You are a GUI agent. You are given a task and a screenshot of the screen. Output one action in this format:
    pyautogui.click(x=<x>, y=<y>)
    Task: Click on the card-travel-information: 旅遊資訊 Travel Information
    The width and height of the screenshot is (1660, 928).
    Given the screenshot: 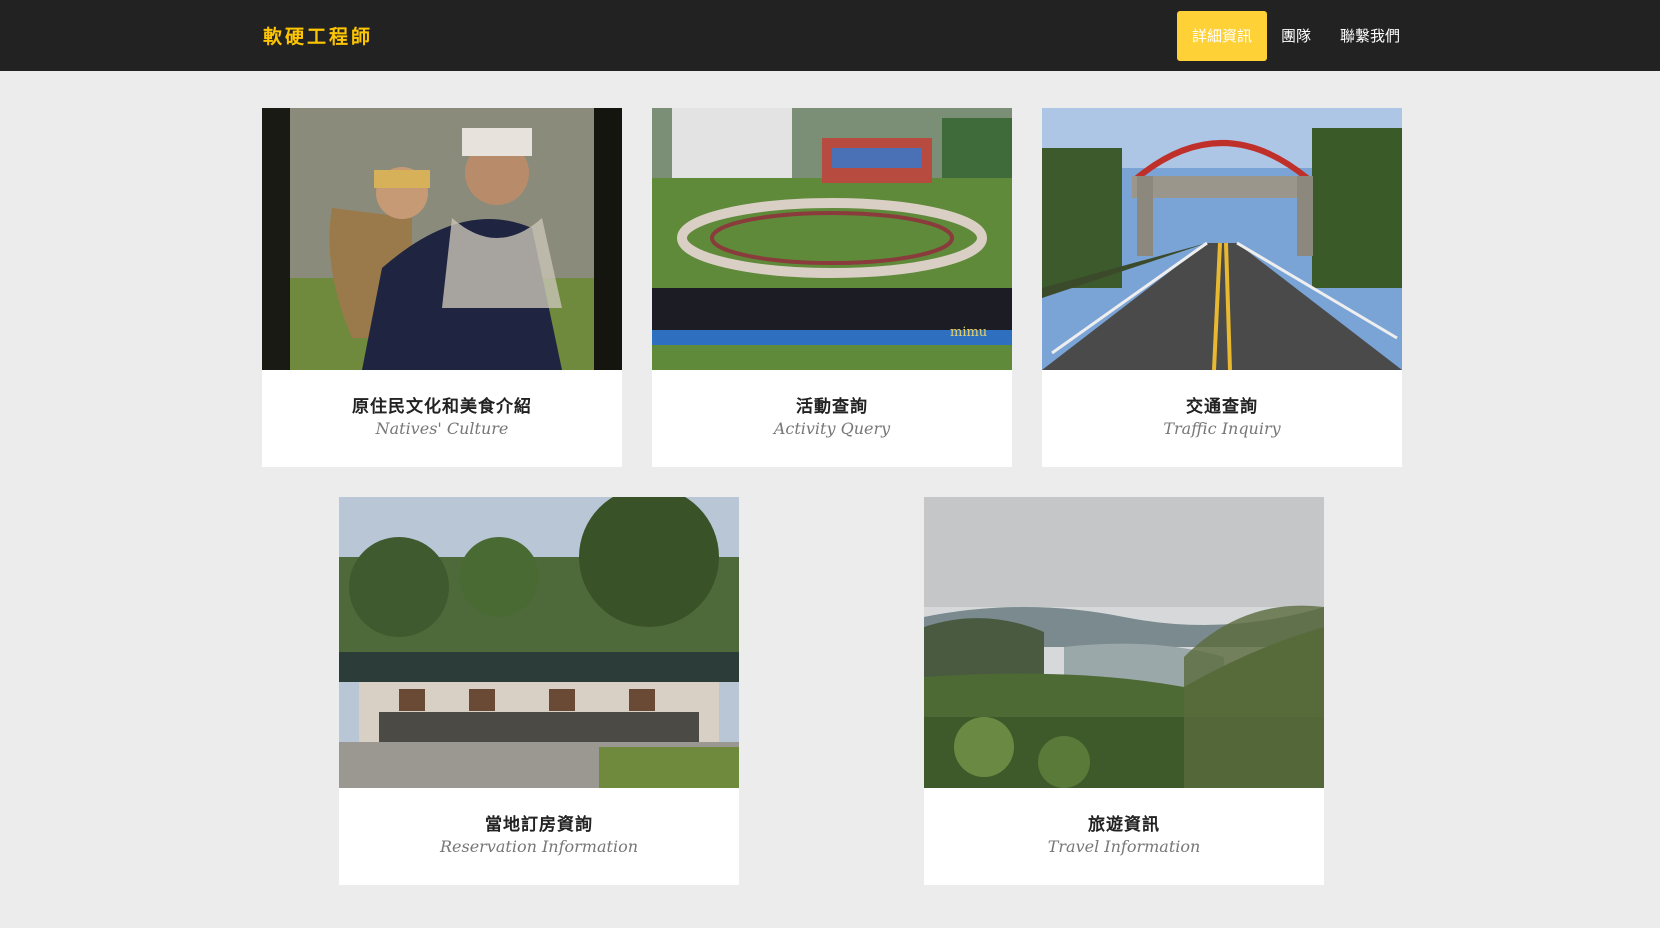 What is the action you would take?
    pyautogui.click(x=1124, y=691)
    